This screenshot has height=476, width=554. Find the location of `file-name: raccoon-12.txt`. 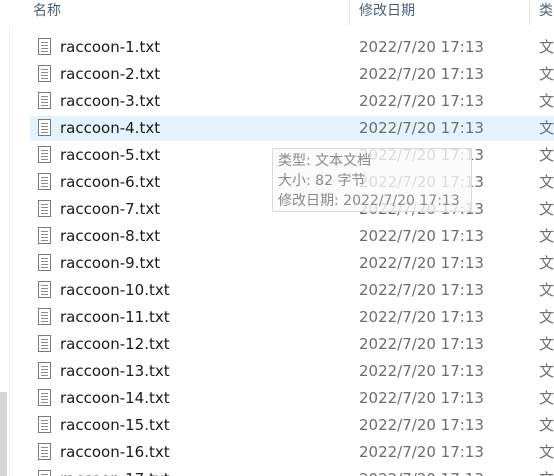

file-name: raccoon-12.txt is located at coordinates (115, 344).